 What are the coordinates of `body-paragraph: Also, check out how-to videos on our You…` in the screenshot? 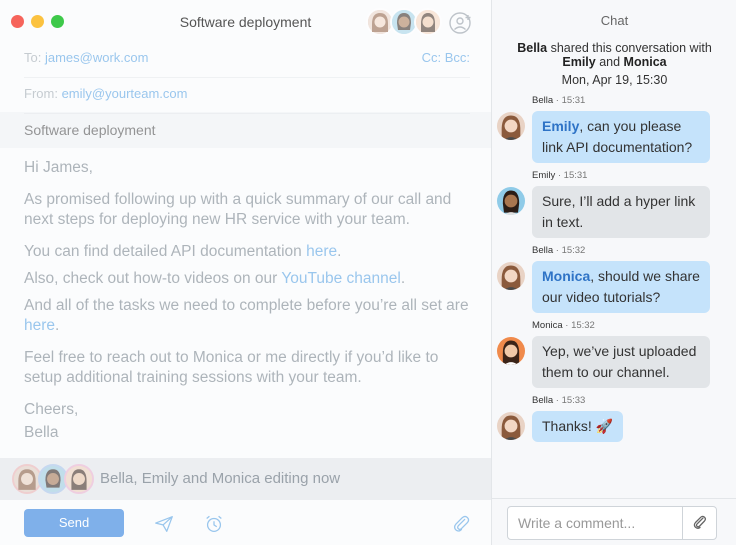 It's located at (249, 279).